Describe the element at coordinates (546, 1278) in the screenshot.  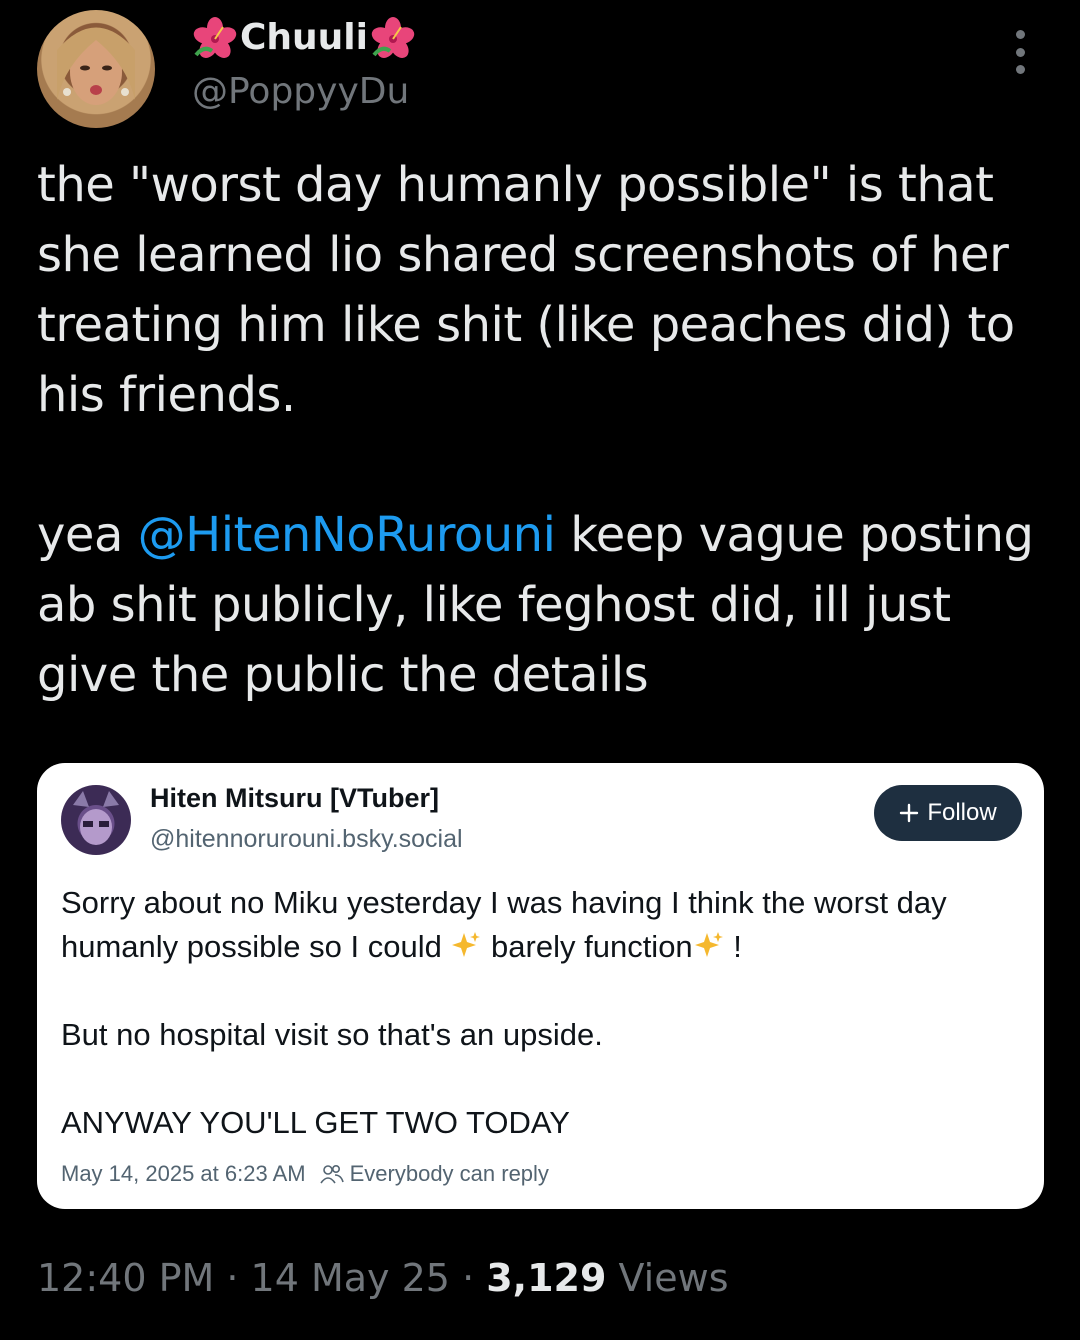
I see `views-count: 3,129` at that location.